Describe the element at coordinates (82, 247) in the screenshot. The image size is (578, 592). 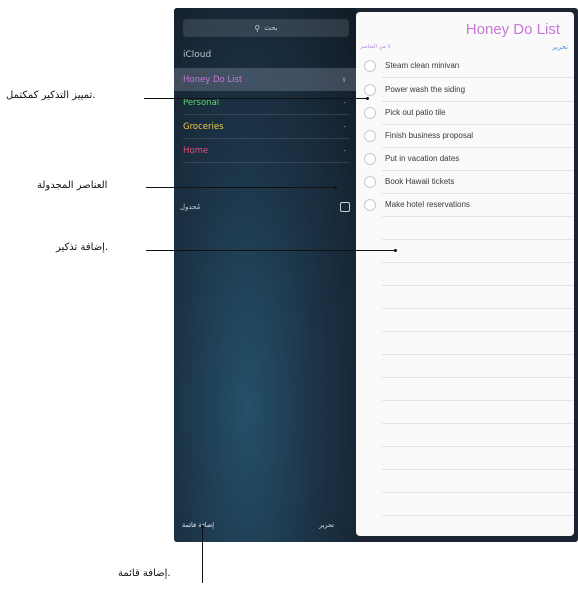
I see `callout-add-reminder: إضافة تذكير.` at that location.